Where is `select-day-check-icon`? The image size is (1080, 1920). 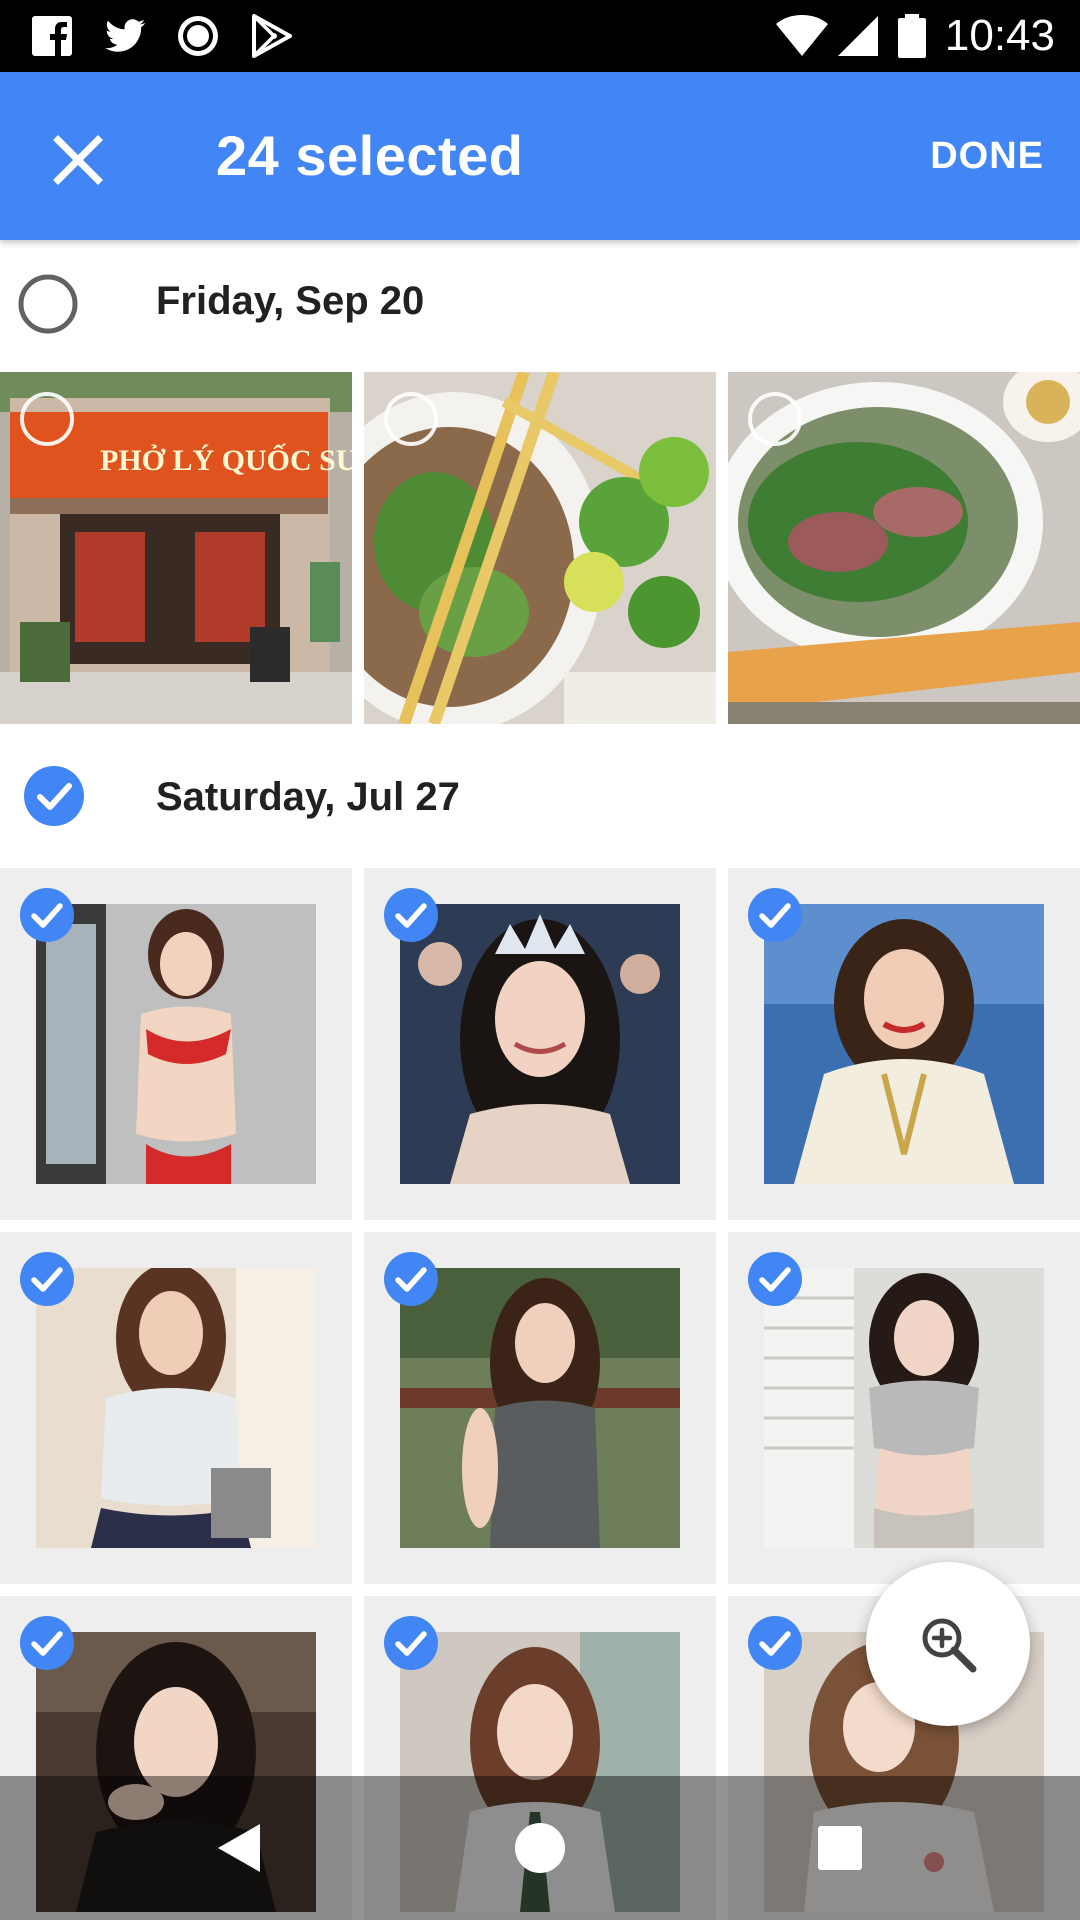 select-day-check-icon is located at coordinates (54, 796).